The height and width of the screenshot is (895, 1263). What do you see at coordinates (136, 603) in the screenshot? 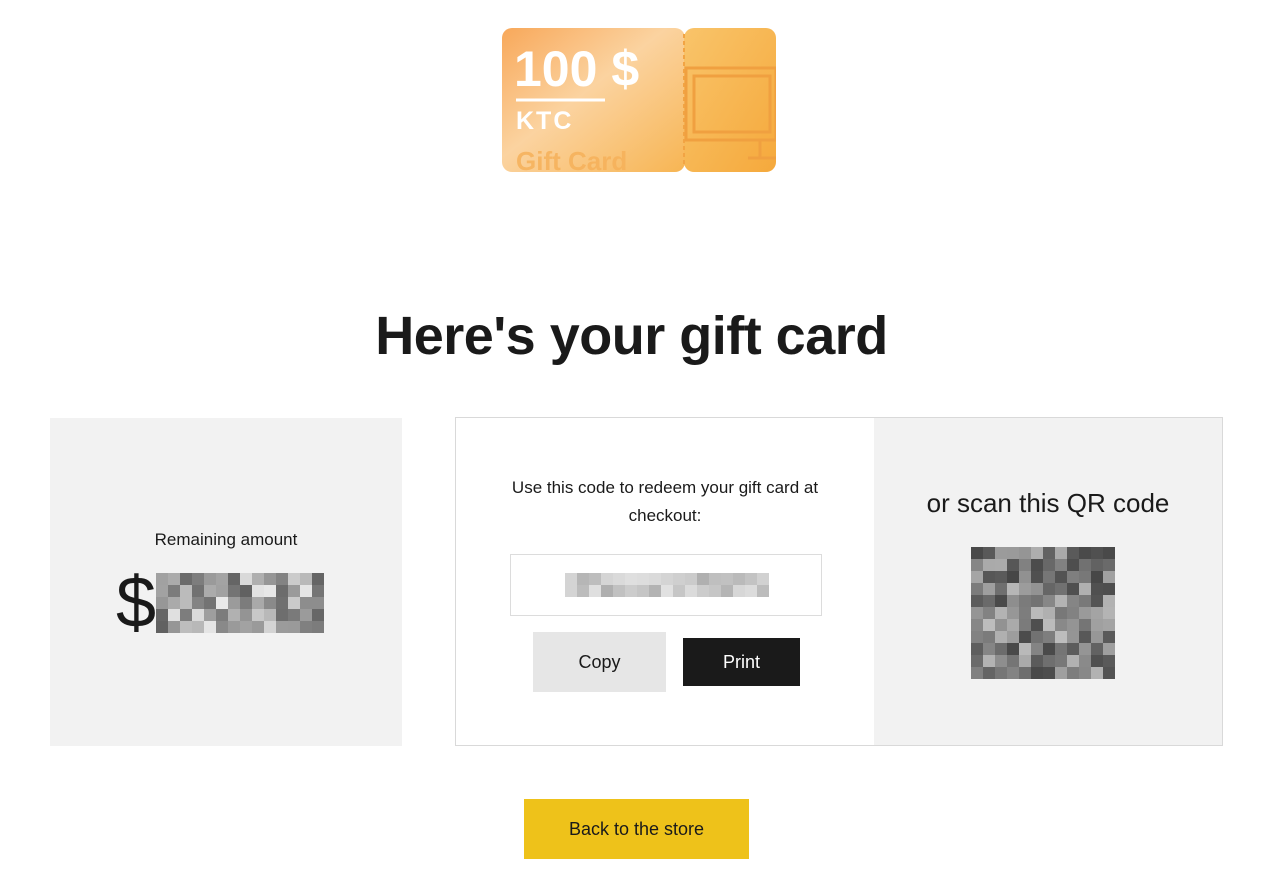
I see `currency-symbol: $` at bounding box center [136, 603].